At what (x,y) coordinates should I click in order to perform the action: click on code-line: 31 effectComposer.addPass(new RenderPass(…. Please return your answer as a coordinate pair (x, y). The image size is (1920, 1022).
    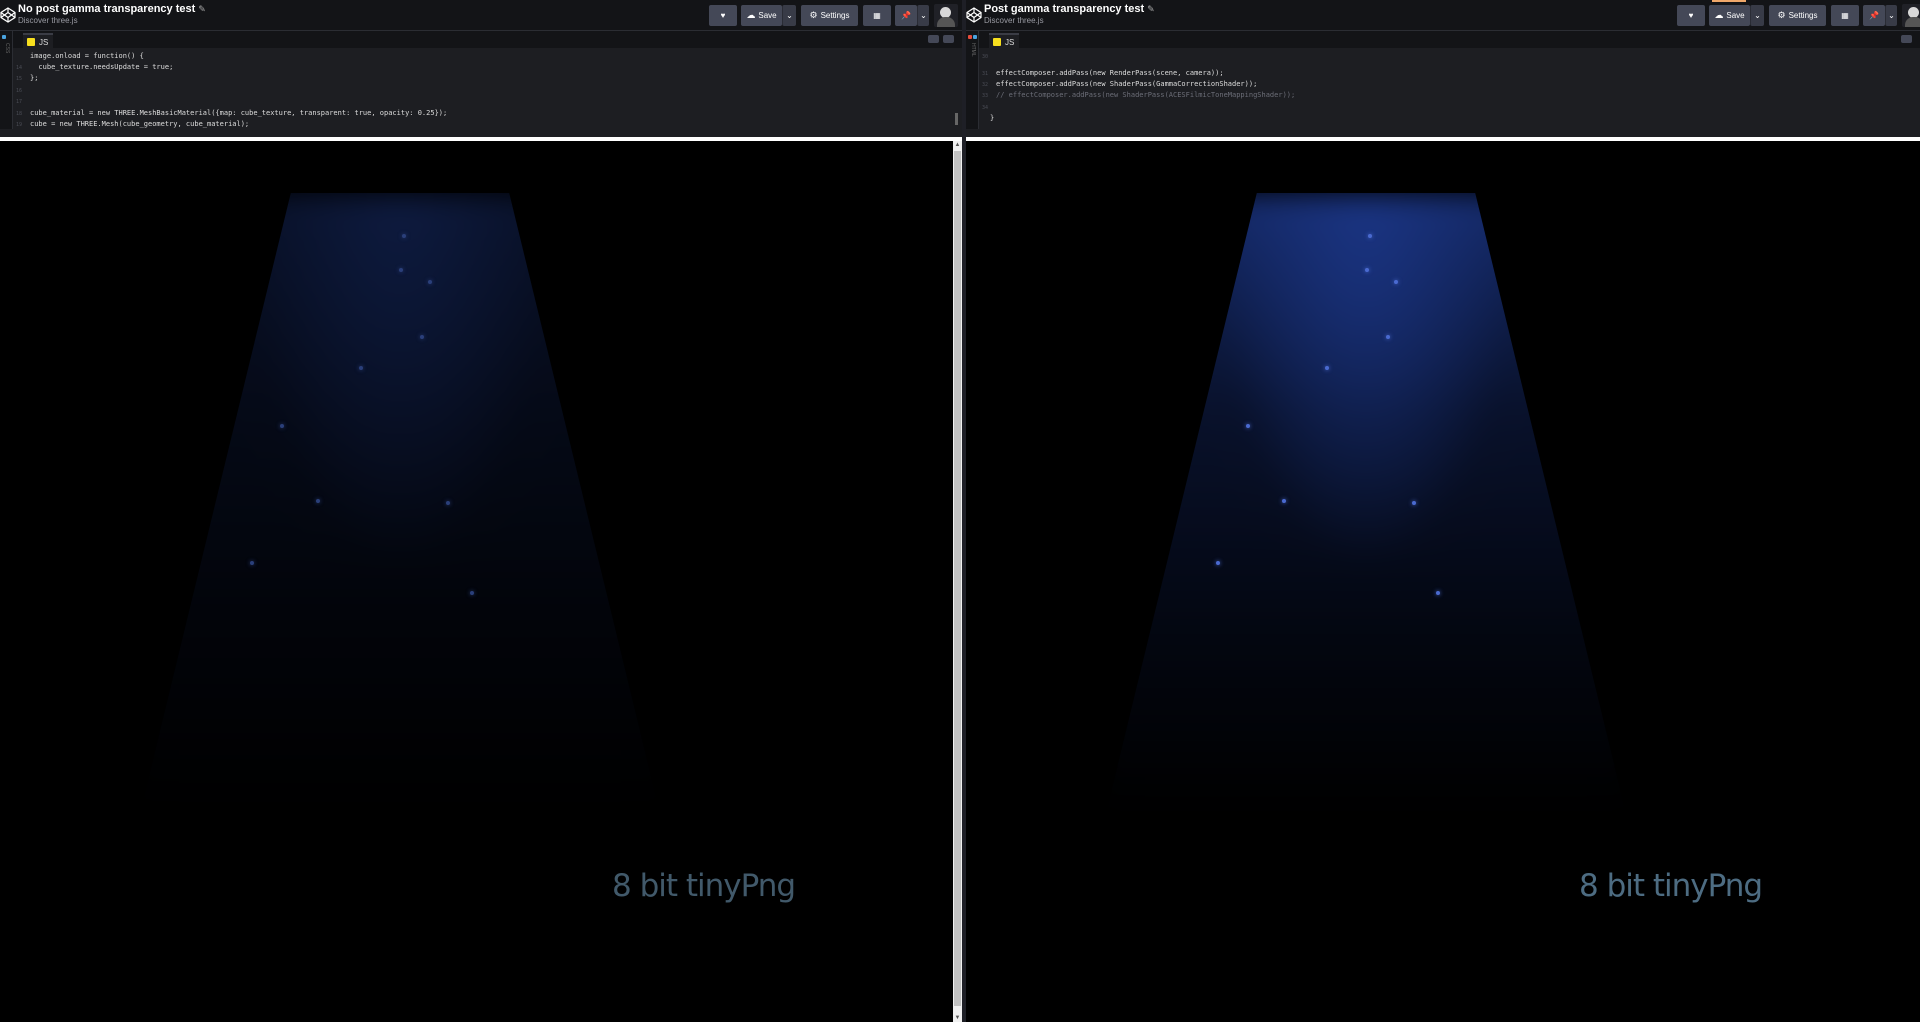
    Looking at the image, I should click on (1103, 73).